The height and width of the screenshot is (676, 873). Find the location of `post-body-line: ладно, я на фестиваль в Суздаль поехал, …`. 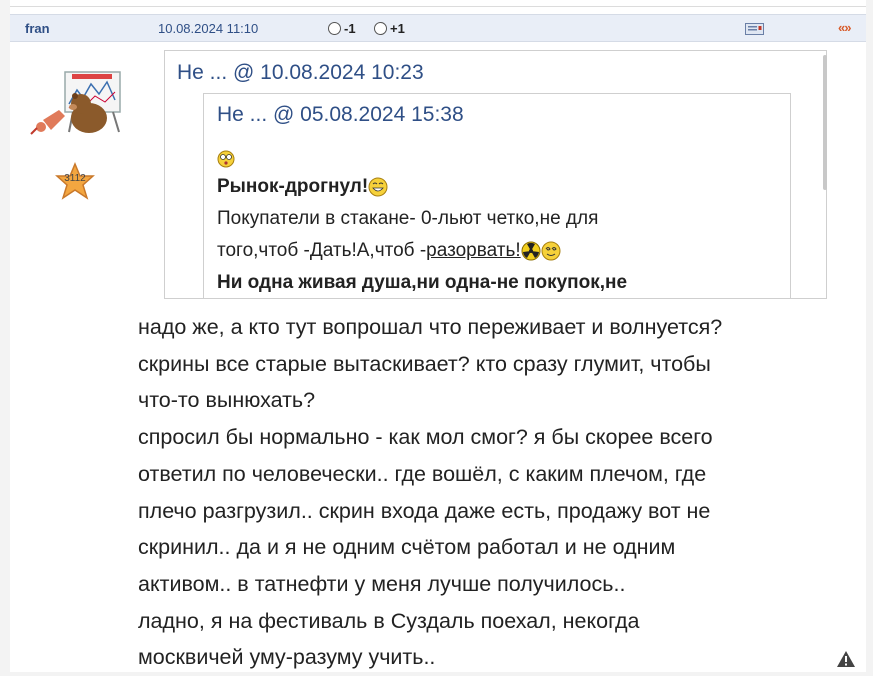

post-body-line: ладно, я на фестиваль в Суздаль поехал, … is located at coordinates (389, 620).